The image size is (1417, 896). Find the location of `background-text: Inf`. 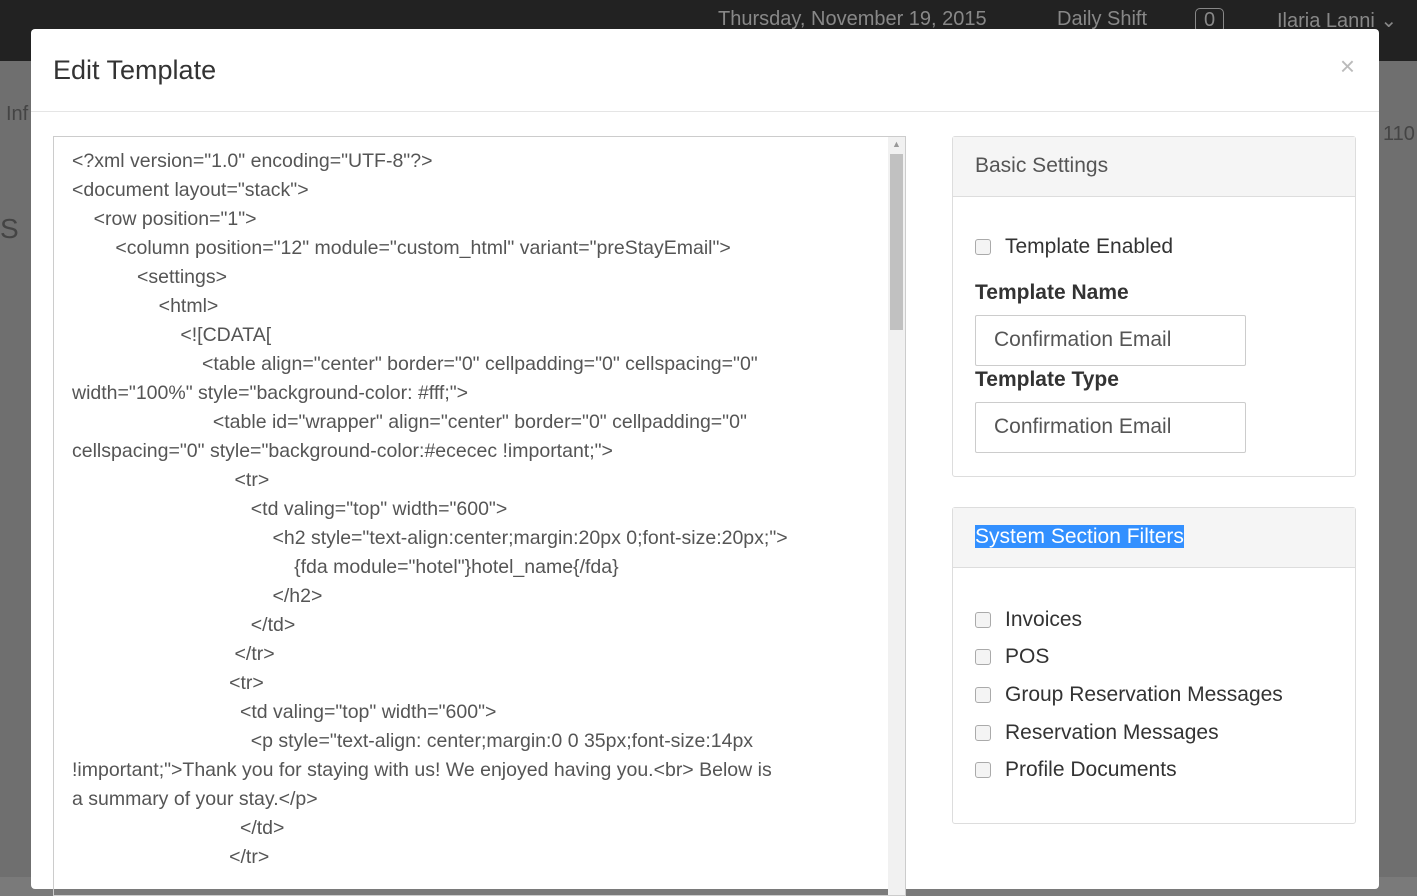

background-text: Inf is located at coordinates (17, 114).